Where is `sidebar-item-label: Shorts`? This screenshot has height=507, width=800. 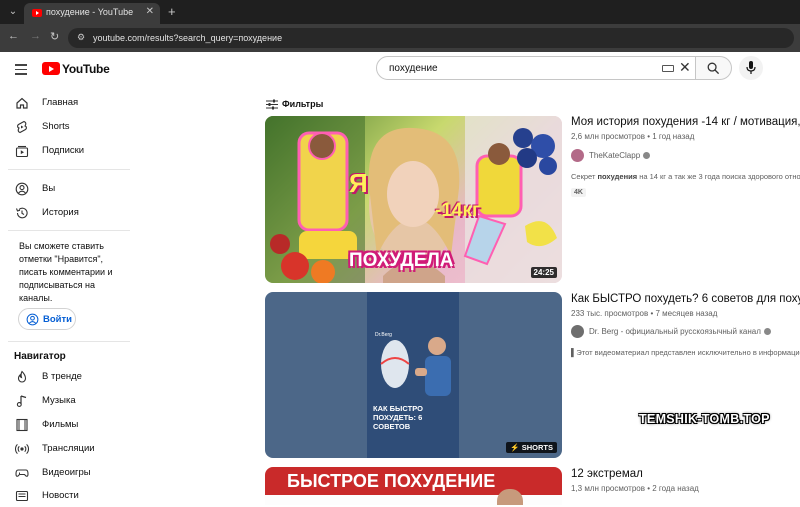
sidebar-item-label: Shorts is located at coordinates (56, 126).